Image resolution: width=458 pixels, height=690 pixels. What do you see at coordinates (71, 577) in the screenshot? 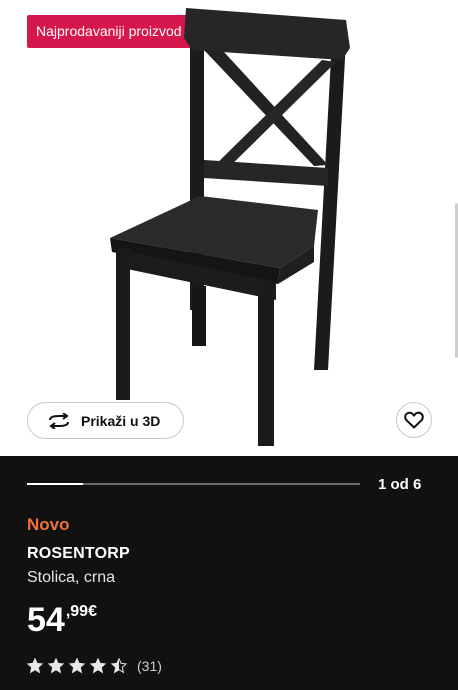
I see `product-description: Stolica, crna` at bounding box center [71, 577].